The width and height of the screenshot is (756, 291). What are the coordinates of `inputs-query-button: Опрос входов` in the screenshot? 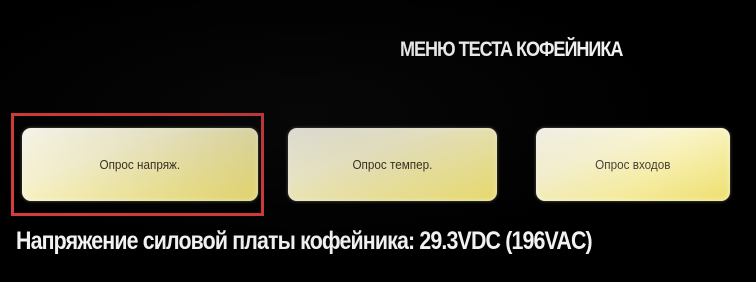 It's located at (633, 164).